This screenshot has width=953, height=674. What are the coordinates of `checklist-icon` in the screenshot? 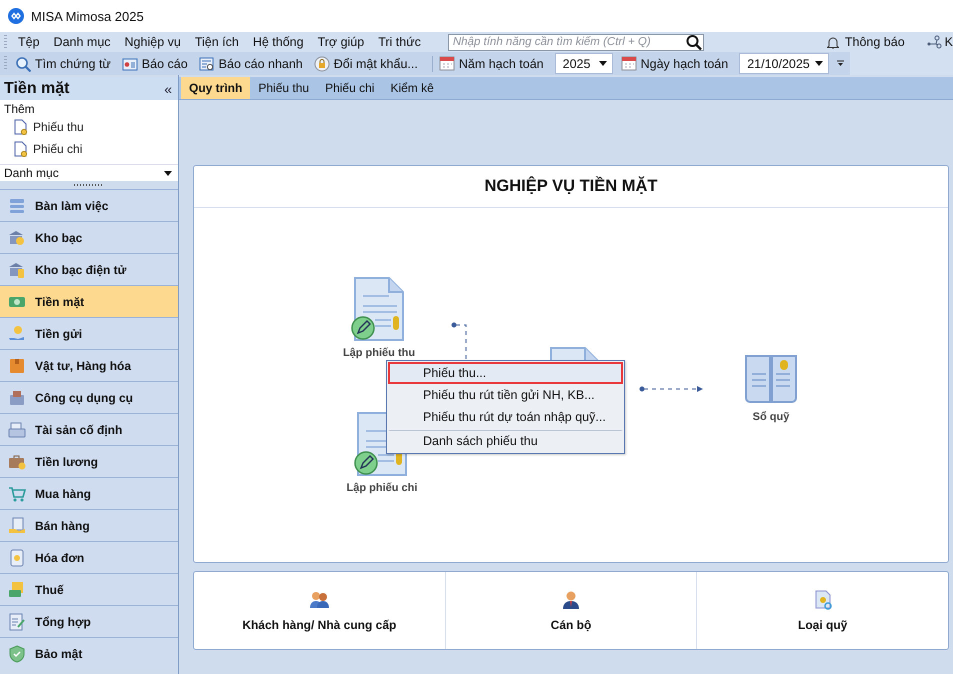 It's located at (17, 621).